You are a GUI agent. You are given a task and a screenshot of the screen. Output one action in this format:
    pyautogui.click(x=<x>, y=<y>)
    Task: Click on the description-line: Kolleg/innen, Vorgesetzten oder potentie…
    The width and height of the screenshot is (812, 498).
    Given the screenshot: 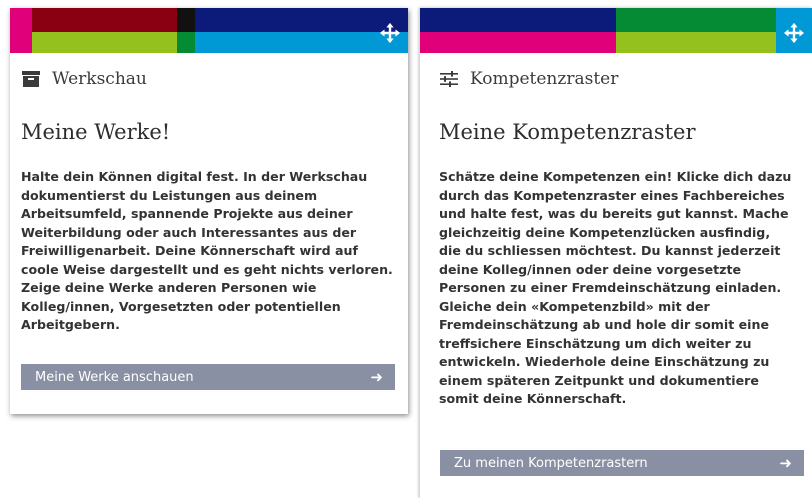 What is the action you would take?
    pyautogui.click(x=181, y=306)
    